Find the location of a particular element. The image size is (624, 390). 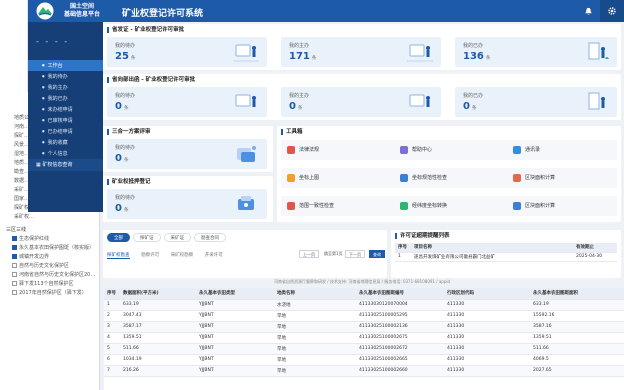

table-cell: 41133030120070004 is located at coordinates (400, 305).